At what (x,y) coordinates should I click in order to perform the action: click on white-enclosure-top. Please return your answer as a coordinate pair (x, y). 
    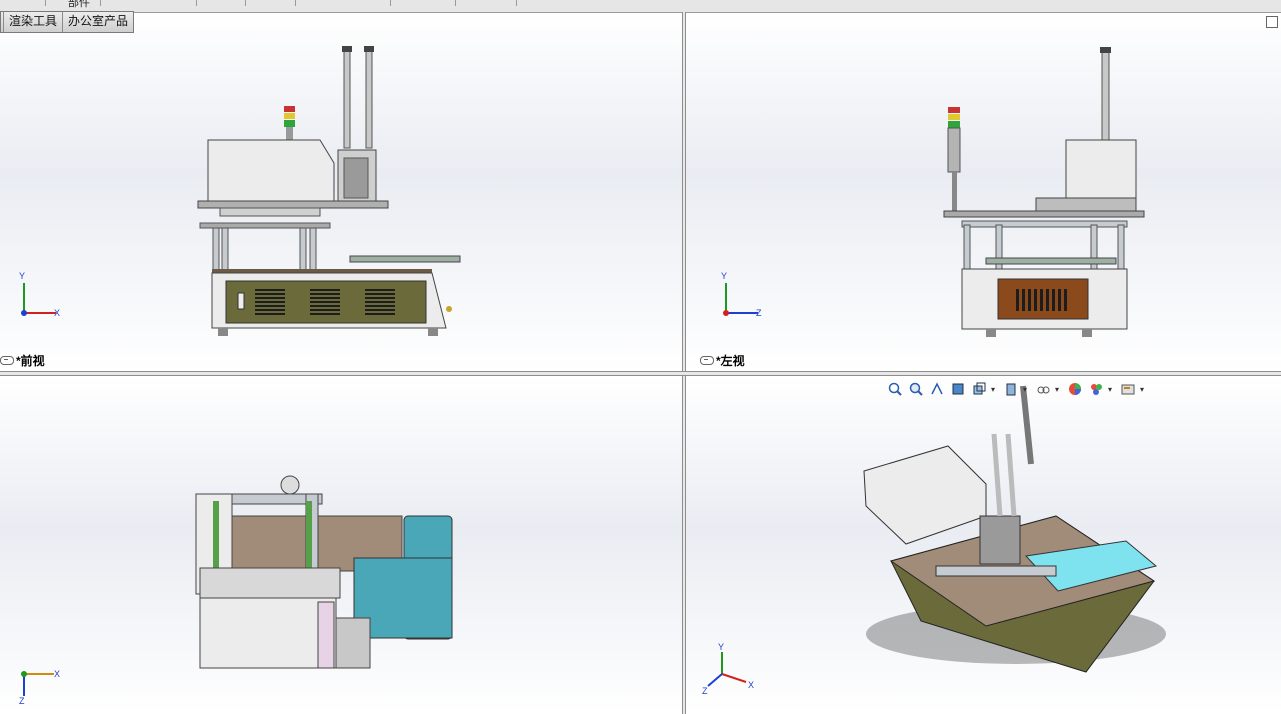
    Looking at the image, I should click on (268, 633).